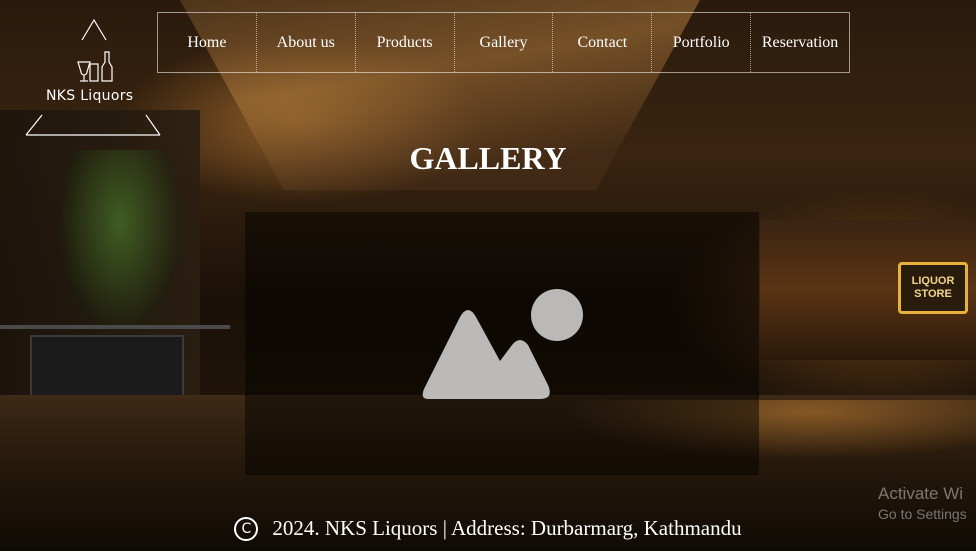 This screenshot has height=551, width=976. I want to click on nav-portfolio: Portfolio, so click(702, 42).